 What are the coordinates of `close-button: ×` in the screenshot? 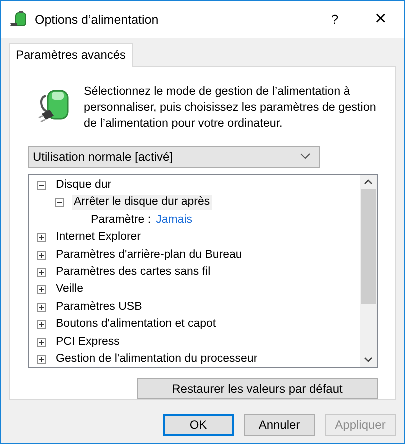 It's located at (381, 19).